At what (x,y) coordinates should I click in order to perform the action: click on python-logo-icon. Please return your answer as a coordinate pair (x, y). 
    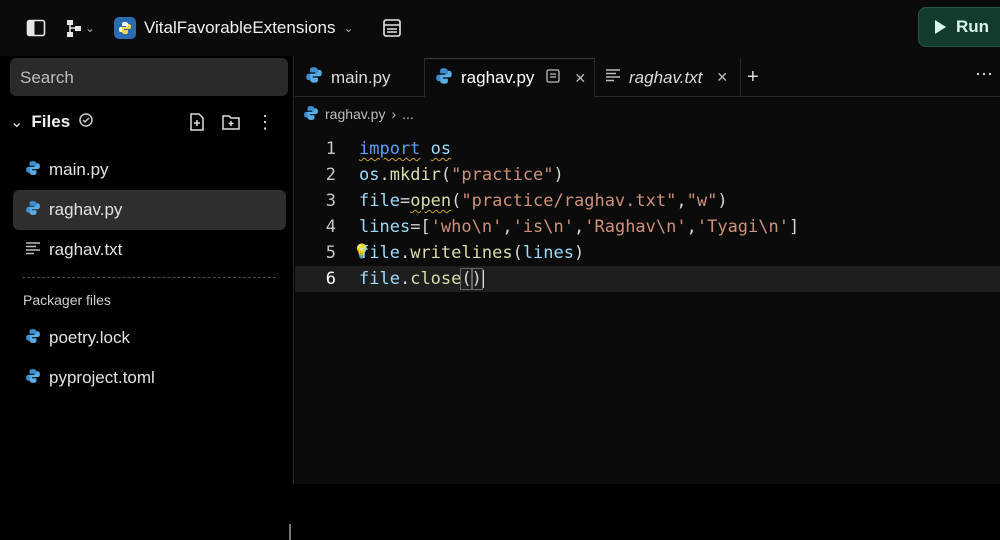
    Looking at the image, I should click on (125, 28).